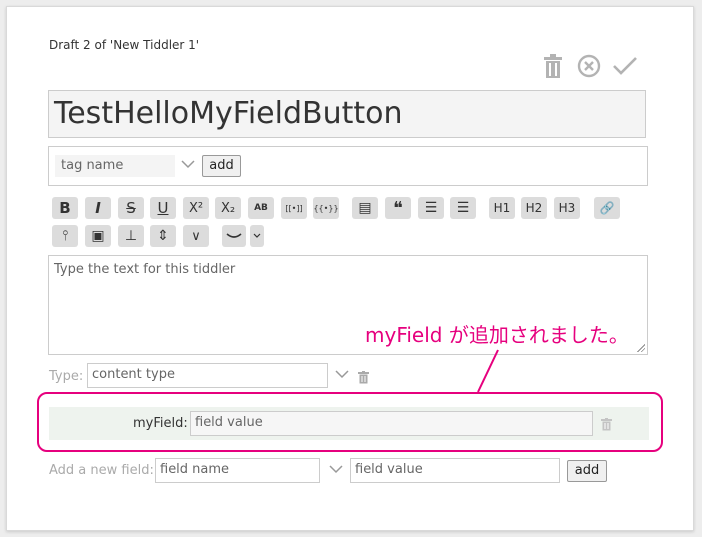 Image resolution: width=702 pixels, height=537 pixels. I want to click on delete-tiddler-button, so click(553, 66).